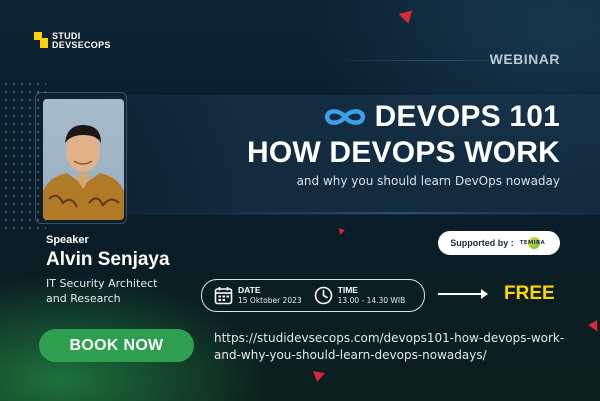  What do you see at coordinates (347, 290) in the screenshot?
I see `time-label: TIME` at bounding box center [347, 290].